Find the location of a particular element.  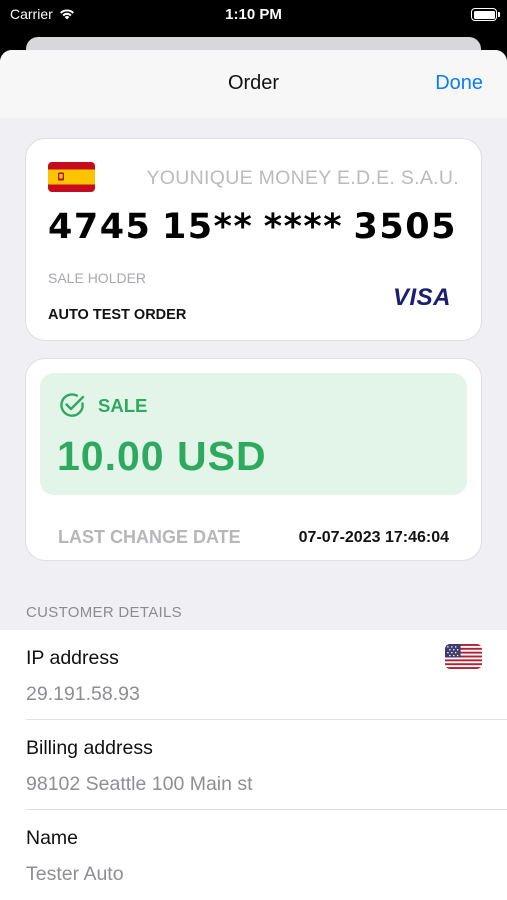

last-change-label: LAST CHANGE DATE is located at coordinates (149, 537).